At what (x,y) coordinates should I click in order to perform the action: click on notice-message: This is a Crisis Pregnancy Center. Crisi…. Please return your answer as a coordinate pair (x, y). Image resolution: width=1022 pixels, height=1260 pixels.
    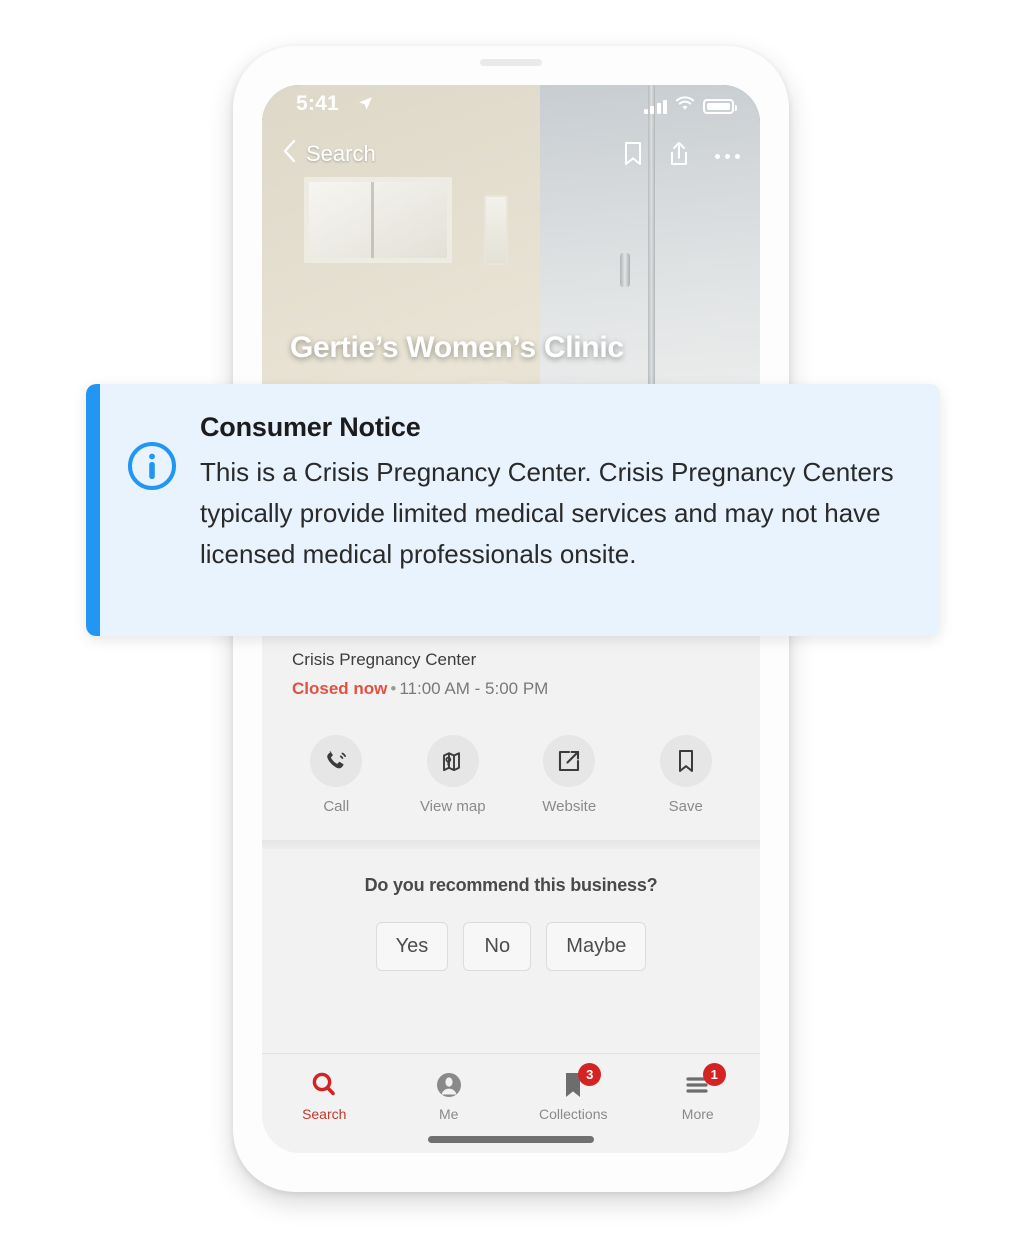
    Looking at the image, I should click on (547, 513).